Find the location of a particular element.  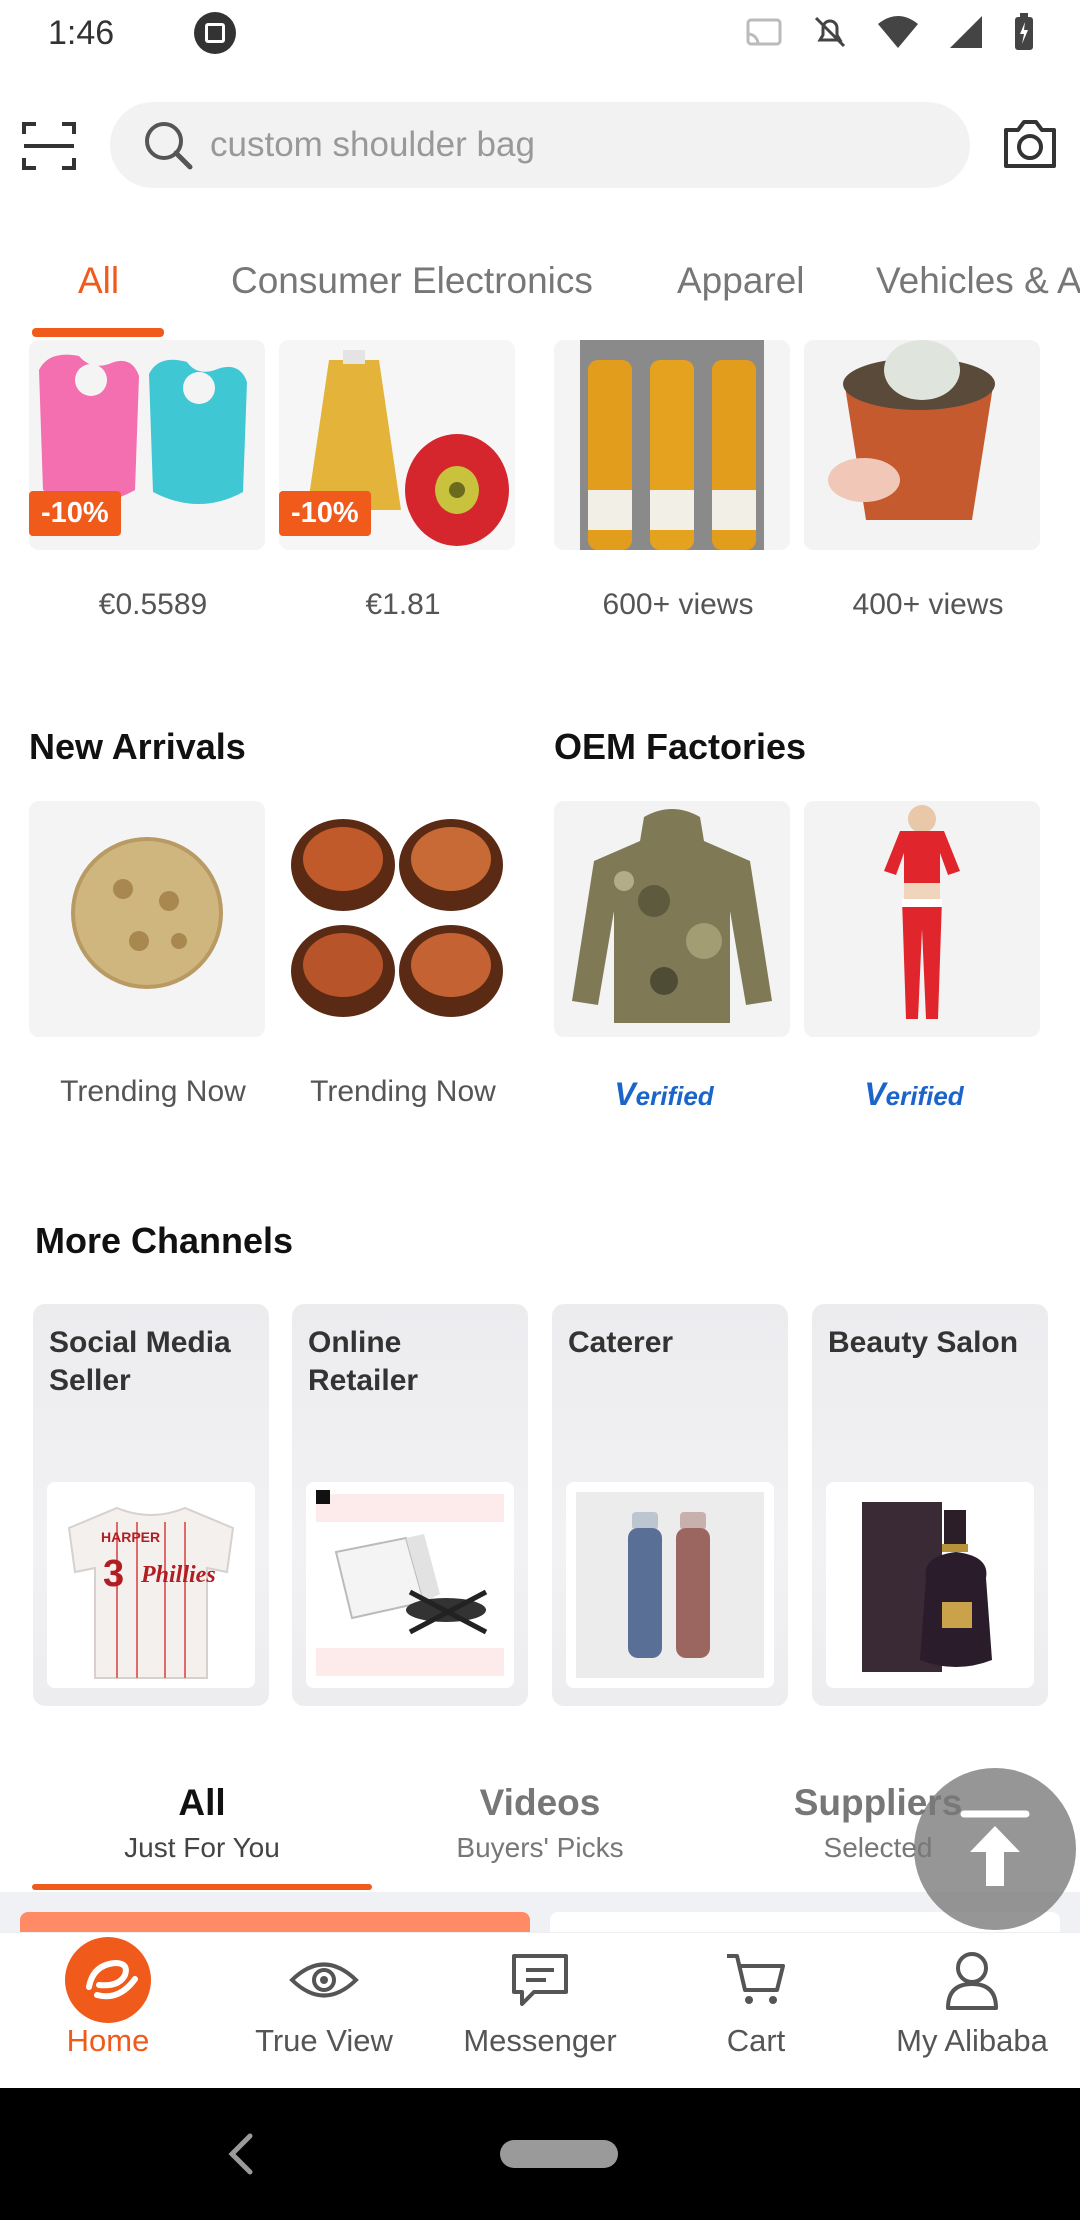

new-arrivals-title: New Arrivals is located at coordinates (137, 747).